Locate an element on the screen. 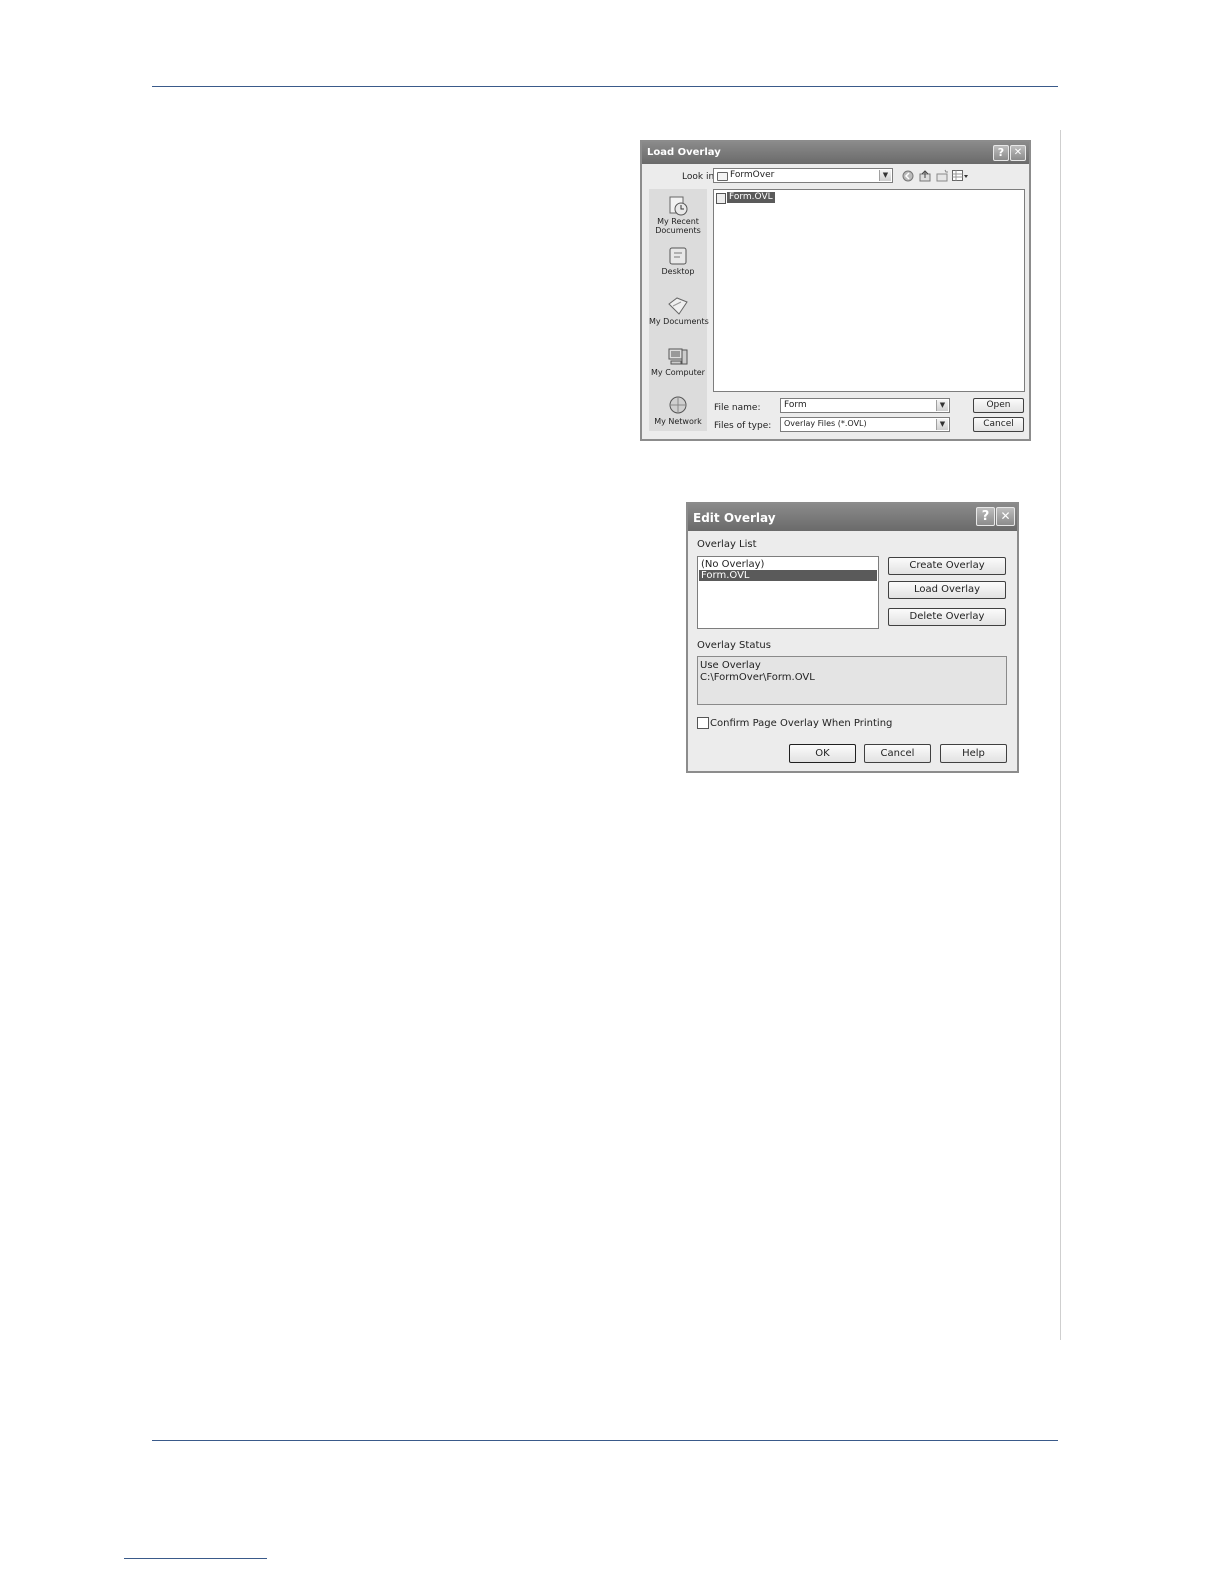 This screenshot has height=1584, width=1224. list-item: (No Overlay) is located at coordinates (788, 564).